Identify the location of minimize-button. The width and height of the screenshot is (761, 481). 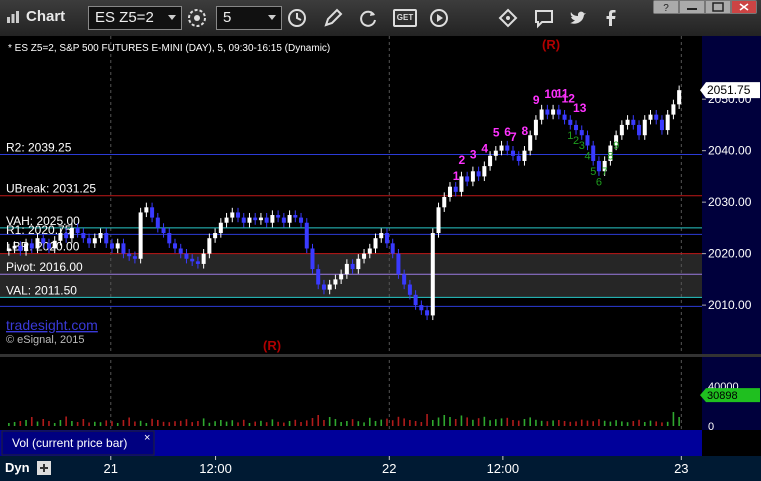
(692, 7).